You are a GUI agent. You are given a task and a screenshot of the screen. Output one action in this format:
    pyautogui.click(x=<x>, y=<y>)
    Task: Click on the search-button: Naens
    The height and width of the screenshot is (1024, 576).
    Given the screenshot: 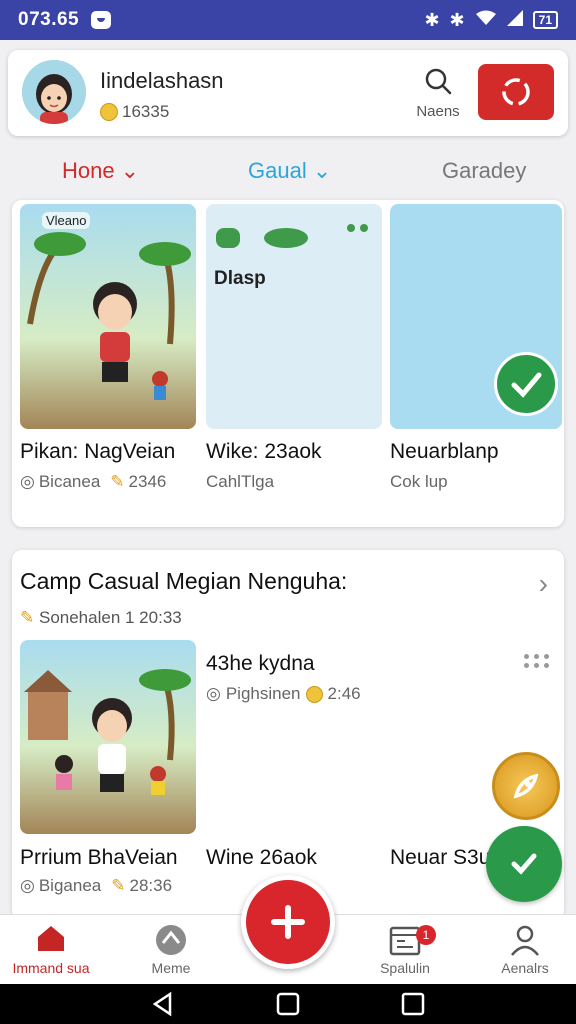 What is the action you would take?
    pyautogui.click(x=438, y=96)
    